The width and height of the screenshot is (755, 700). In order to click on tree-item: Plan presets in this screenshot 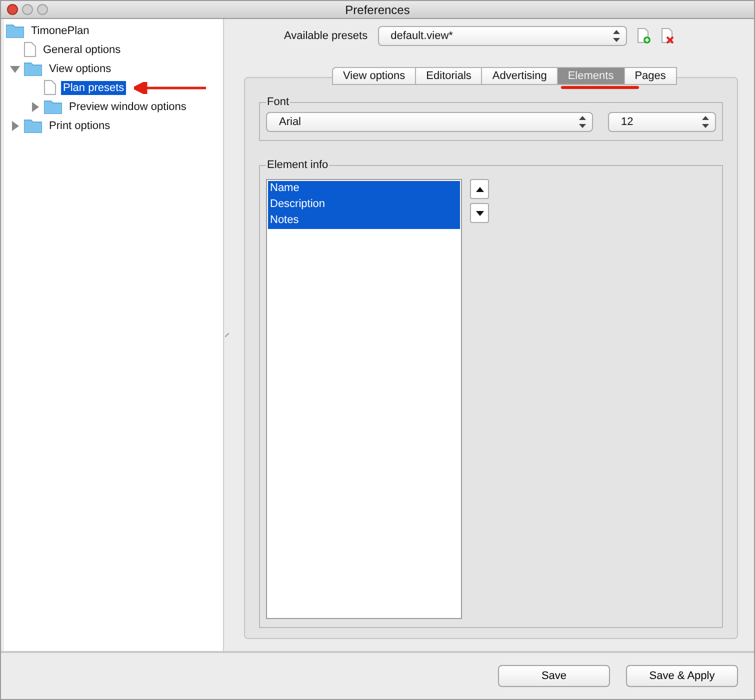, I will do `click(93, 87)`.